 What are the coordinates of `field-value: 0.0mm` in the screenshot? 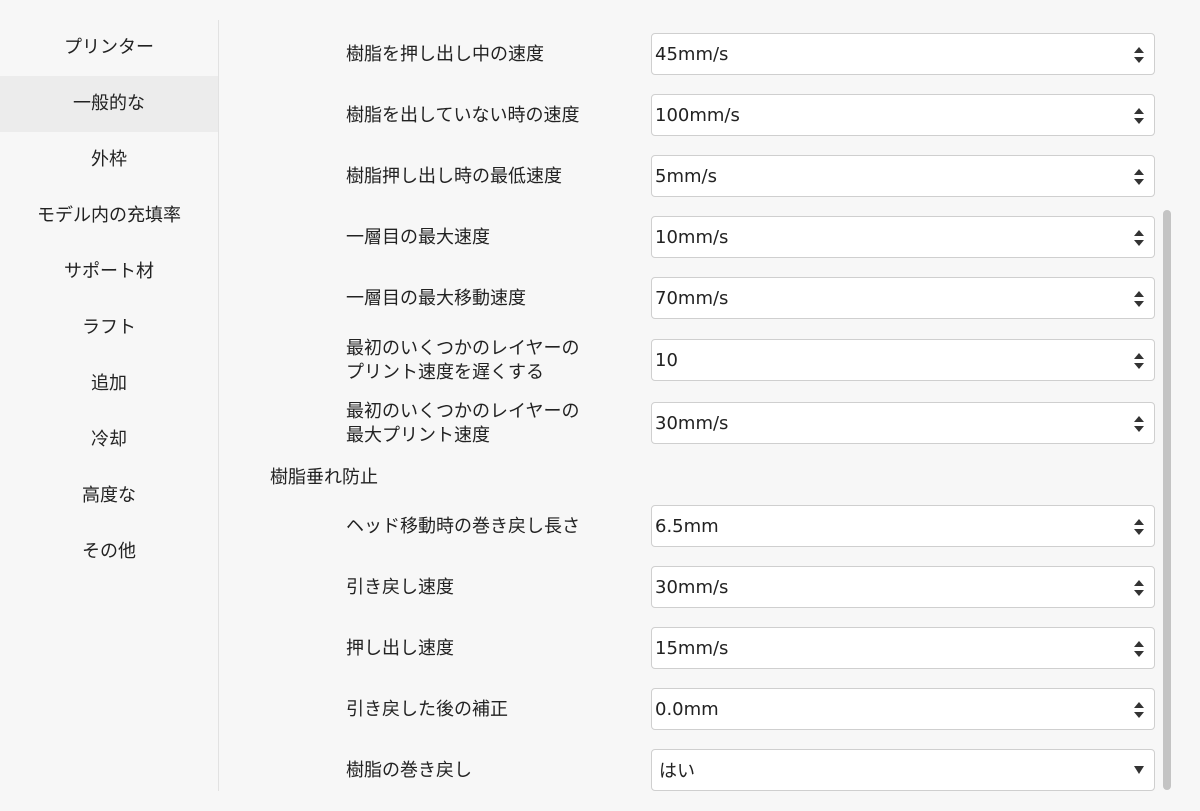 It's located at (687, 709).